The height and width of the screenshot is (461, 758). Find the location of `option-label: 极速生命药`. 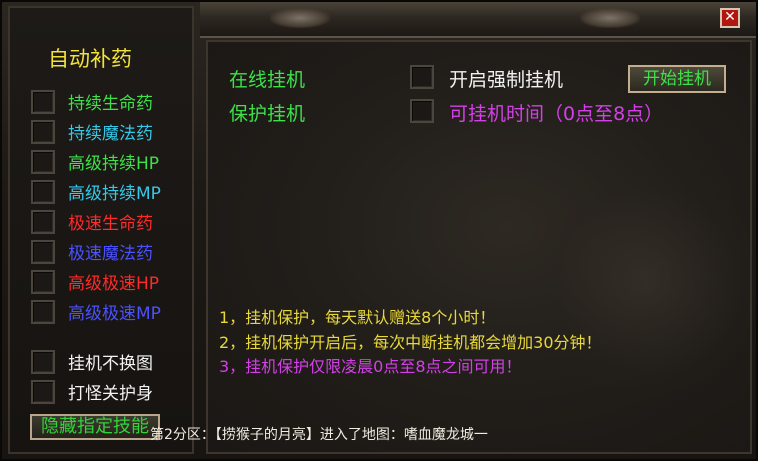

option-label: 极速生命药 is located at coordinates (110, 224).